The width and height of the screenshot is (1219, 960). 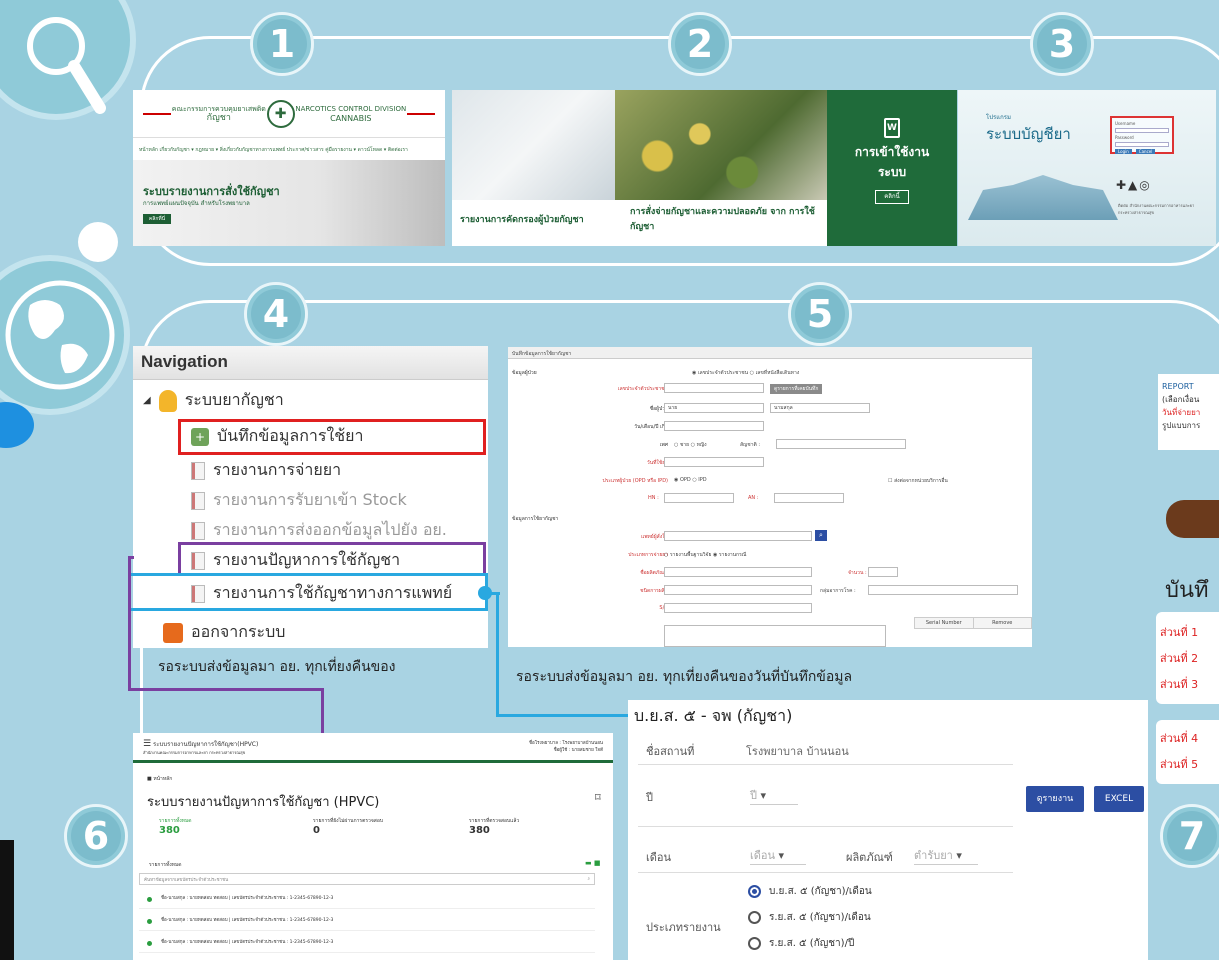 I want to click on globe-icon, so click(x=60, y=337).